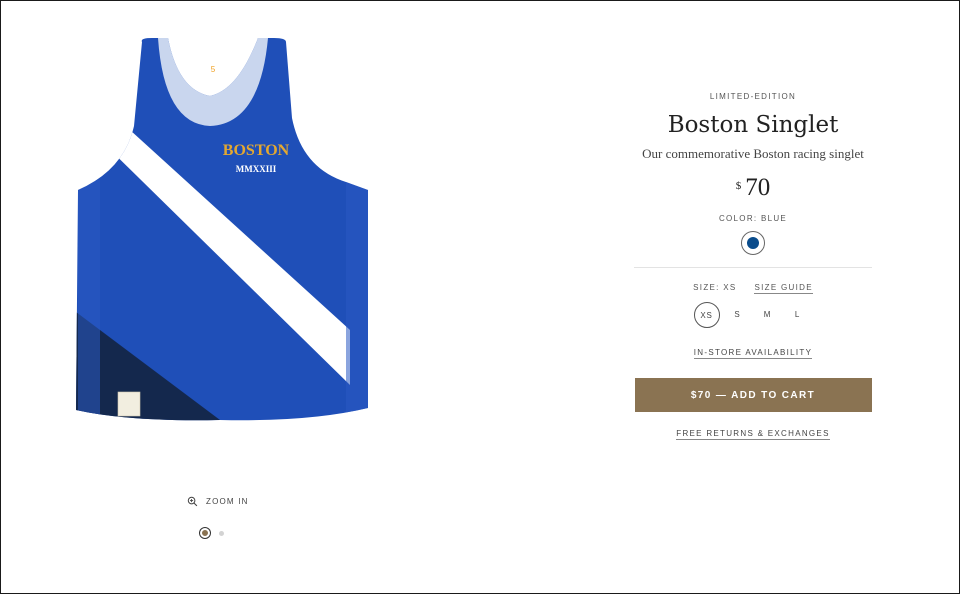 The image size is (960, 594). What do you see at coordinates (738, 186) in the screenshot?
I see `price-currency: $` at bounding box center [738, 186].